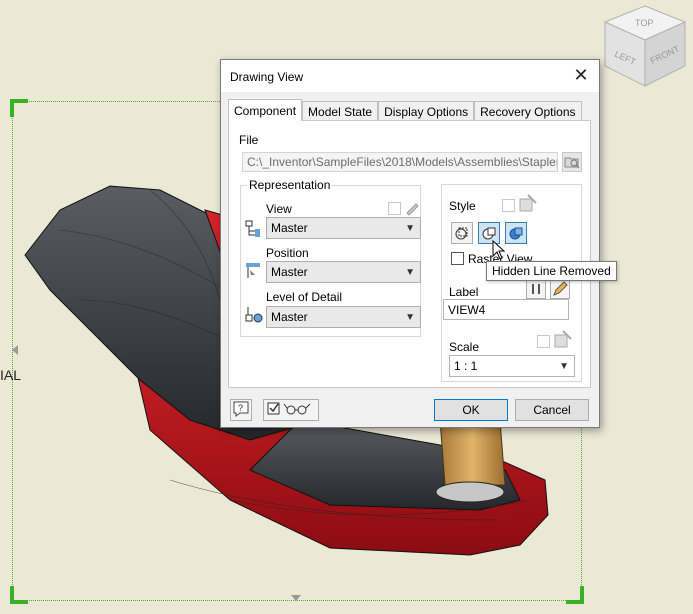 Image resolution: width=693 pixels, height=614 pixels. Describe the element at coordinates (394, 208) in the screenshot. I see `view-rep-associative-checkbox` at that location.